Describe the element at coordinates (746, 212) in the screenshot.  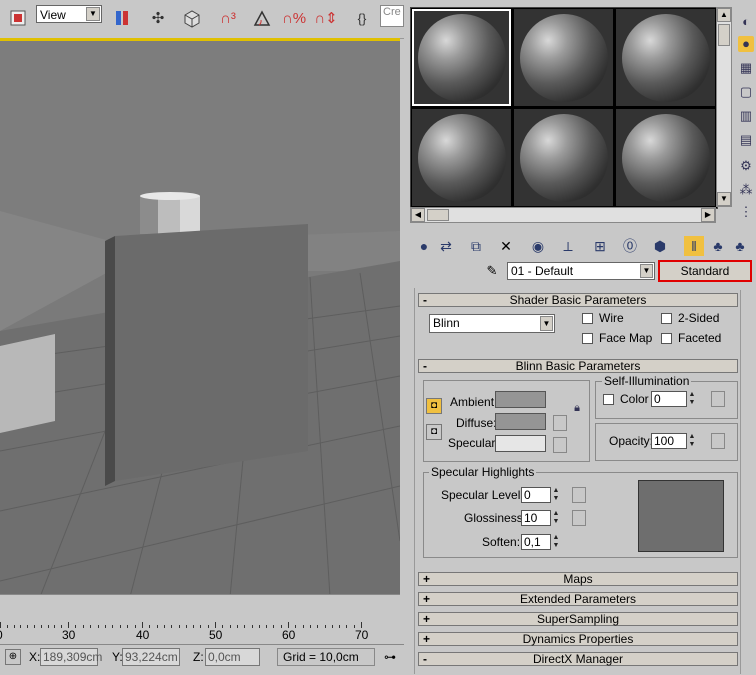
I see `material-navigator-icon: ⋮` at that location.